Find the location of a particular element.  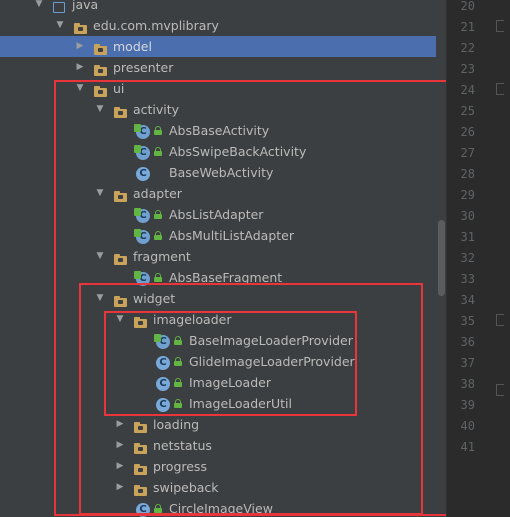

tree-row-imageloaderutil: C ImageLoaderUtil is located at coordinates (218, 403).